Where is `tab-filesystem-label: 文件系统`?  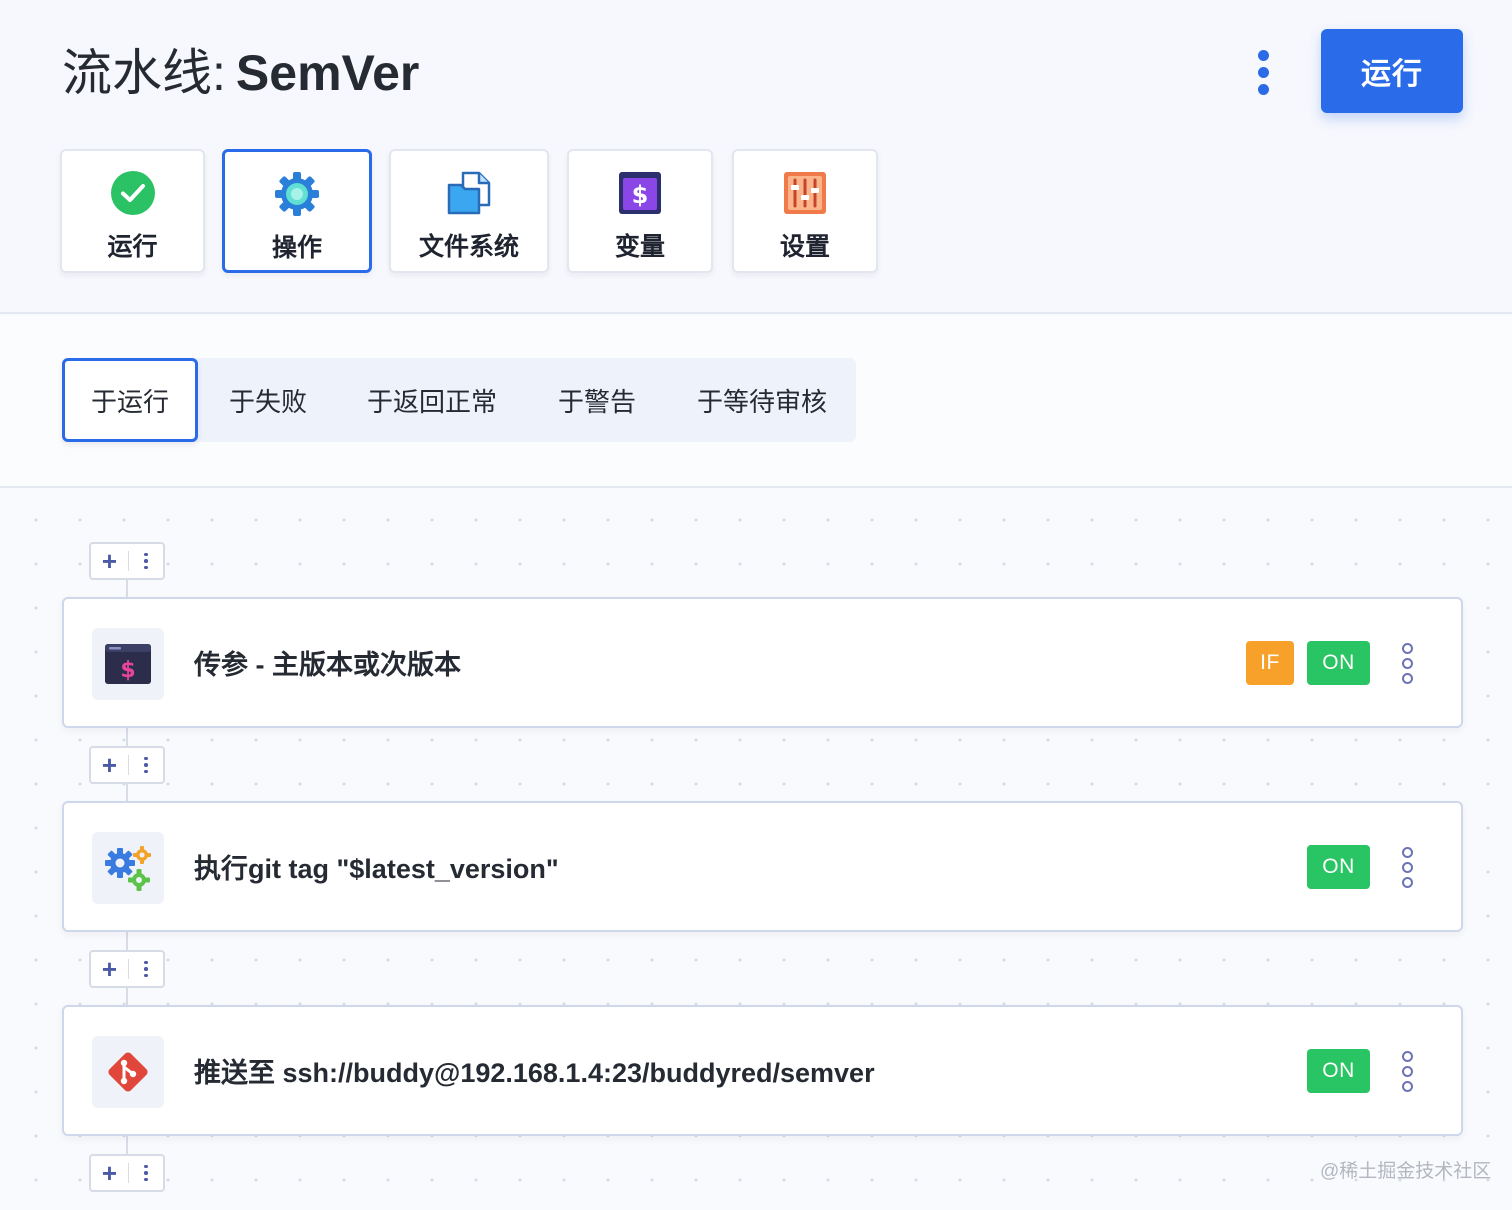 tab-filesystem-label: 文件系统 is located at coordinates (468, 247).